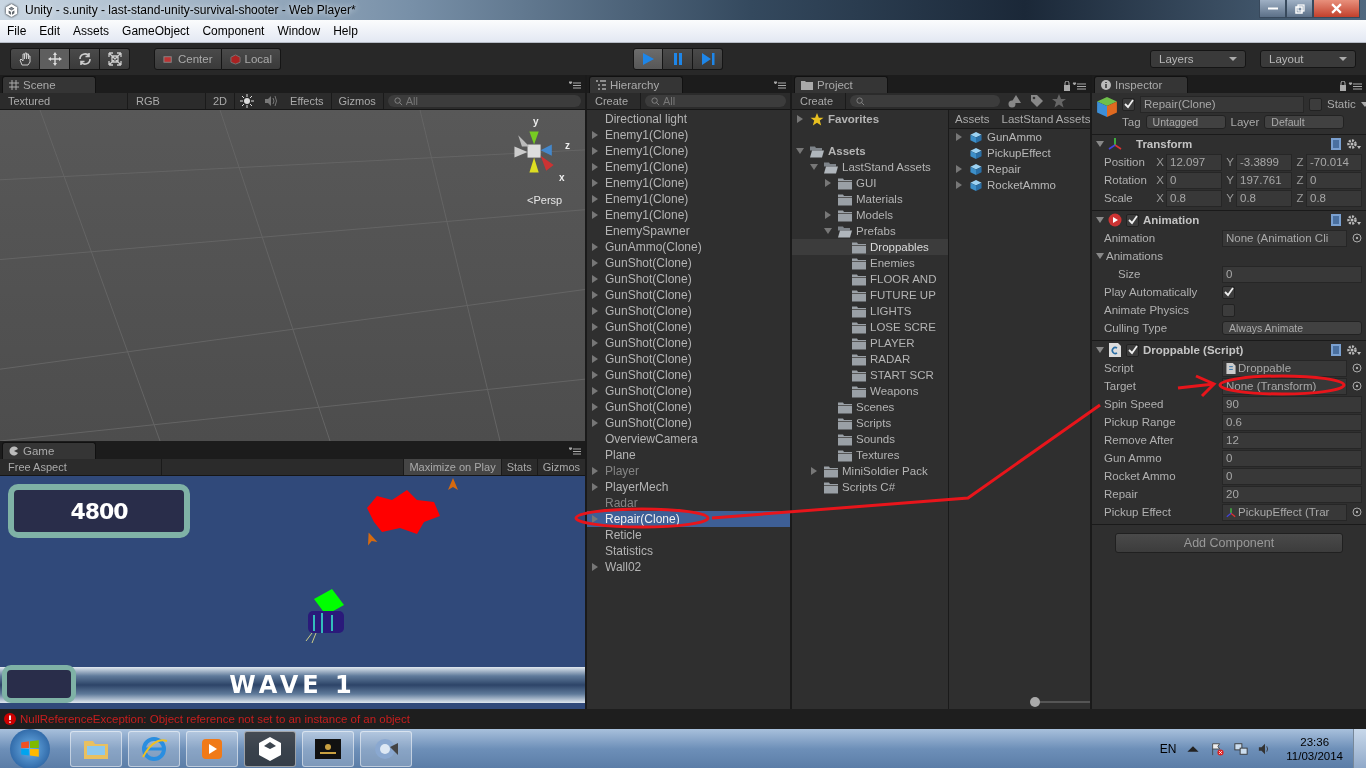 Image resolution: width=1366 pixels, height=768 pixels. I want to click on help-book-icon, so click(1336, 144).